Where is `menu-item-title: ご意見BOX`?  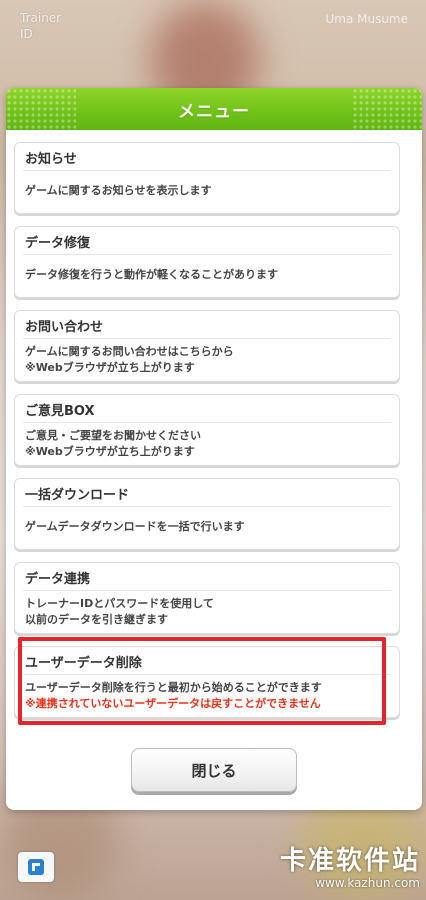
menu-item-title: ご意見BOX is located at coordinates (60, 411).